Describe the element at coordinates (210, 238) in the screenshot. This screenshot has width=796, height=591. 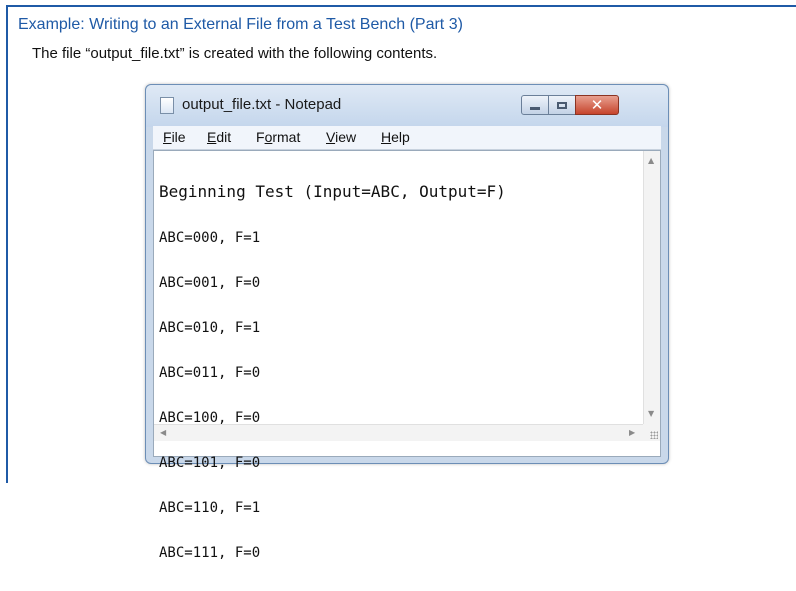
I see `text-line: ABC=000, F=1` at that location.